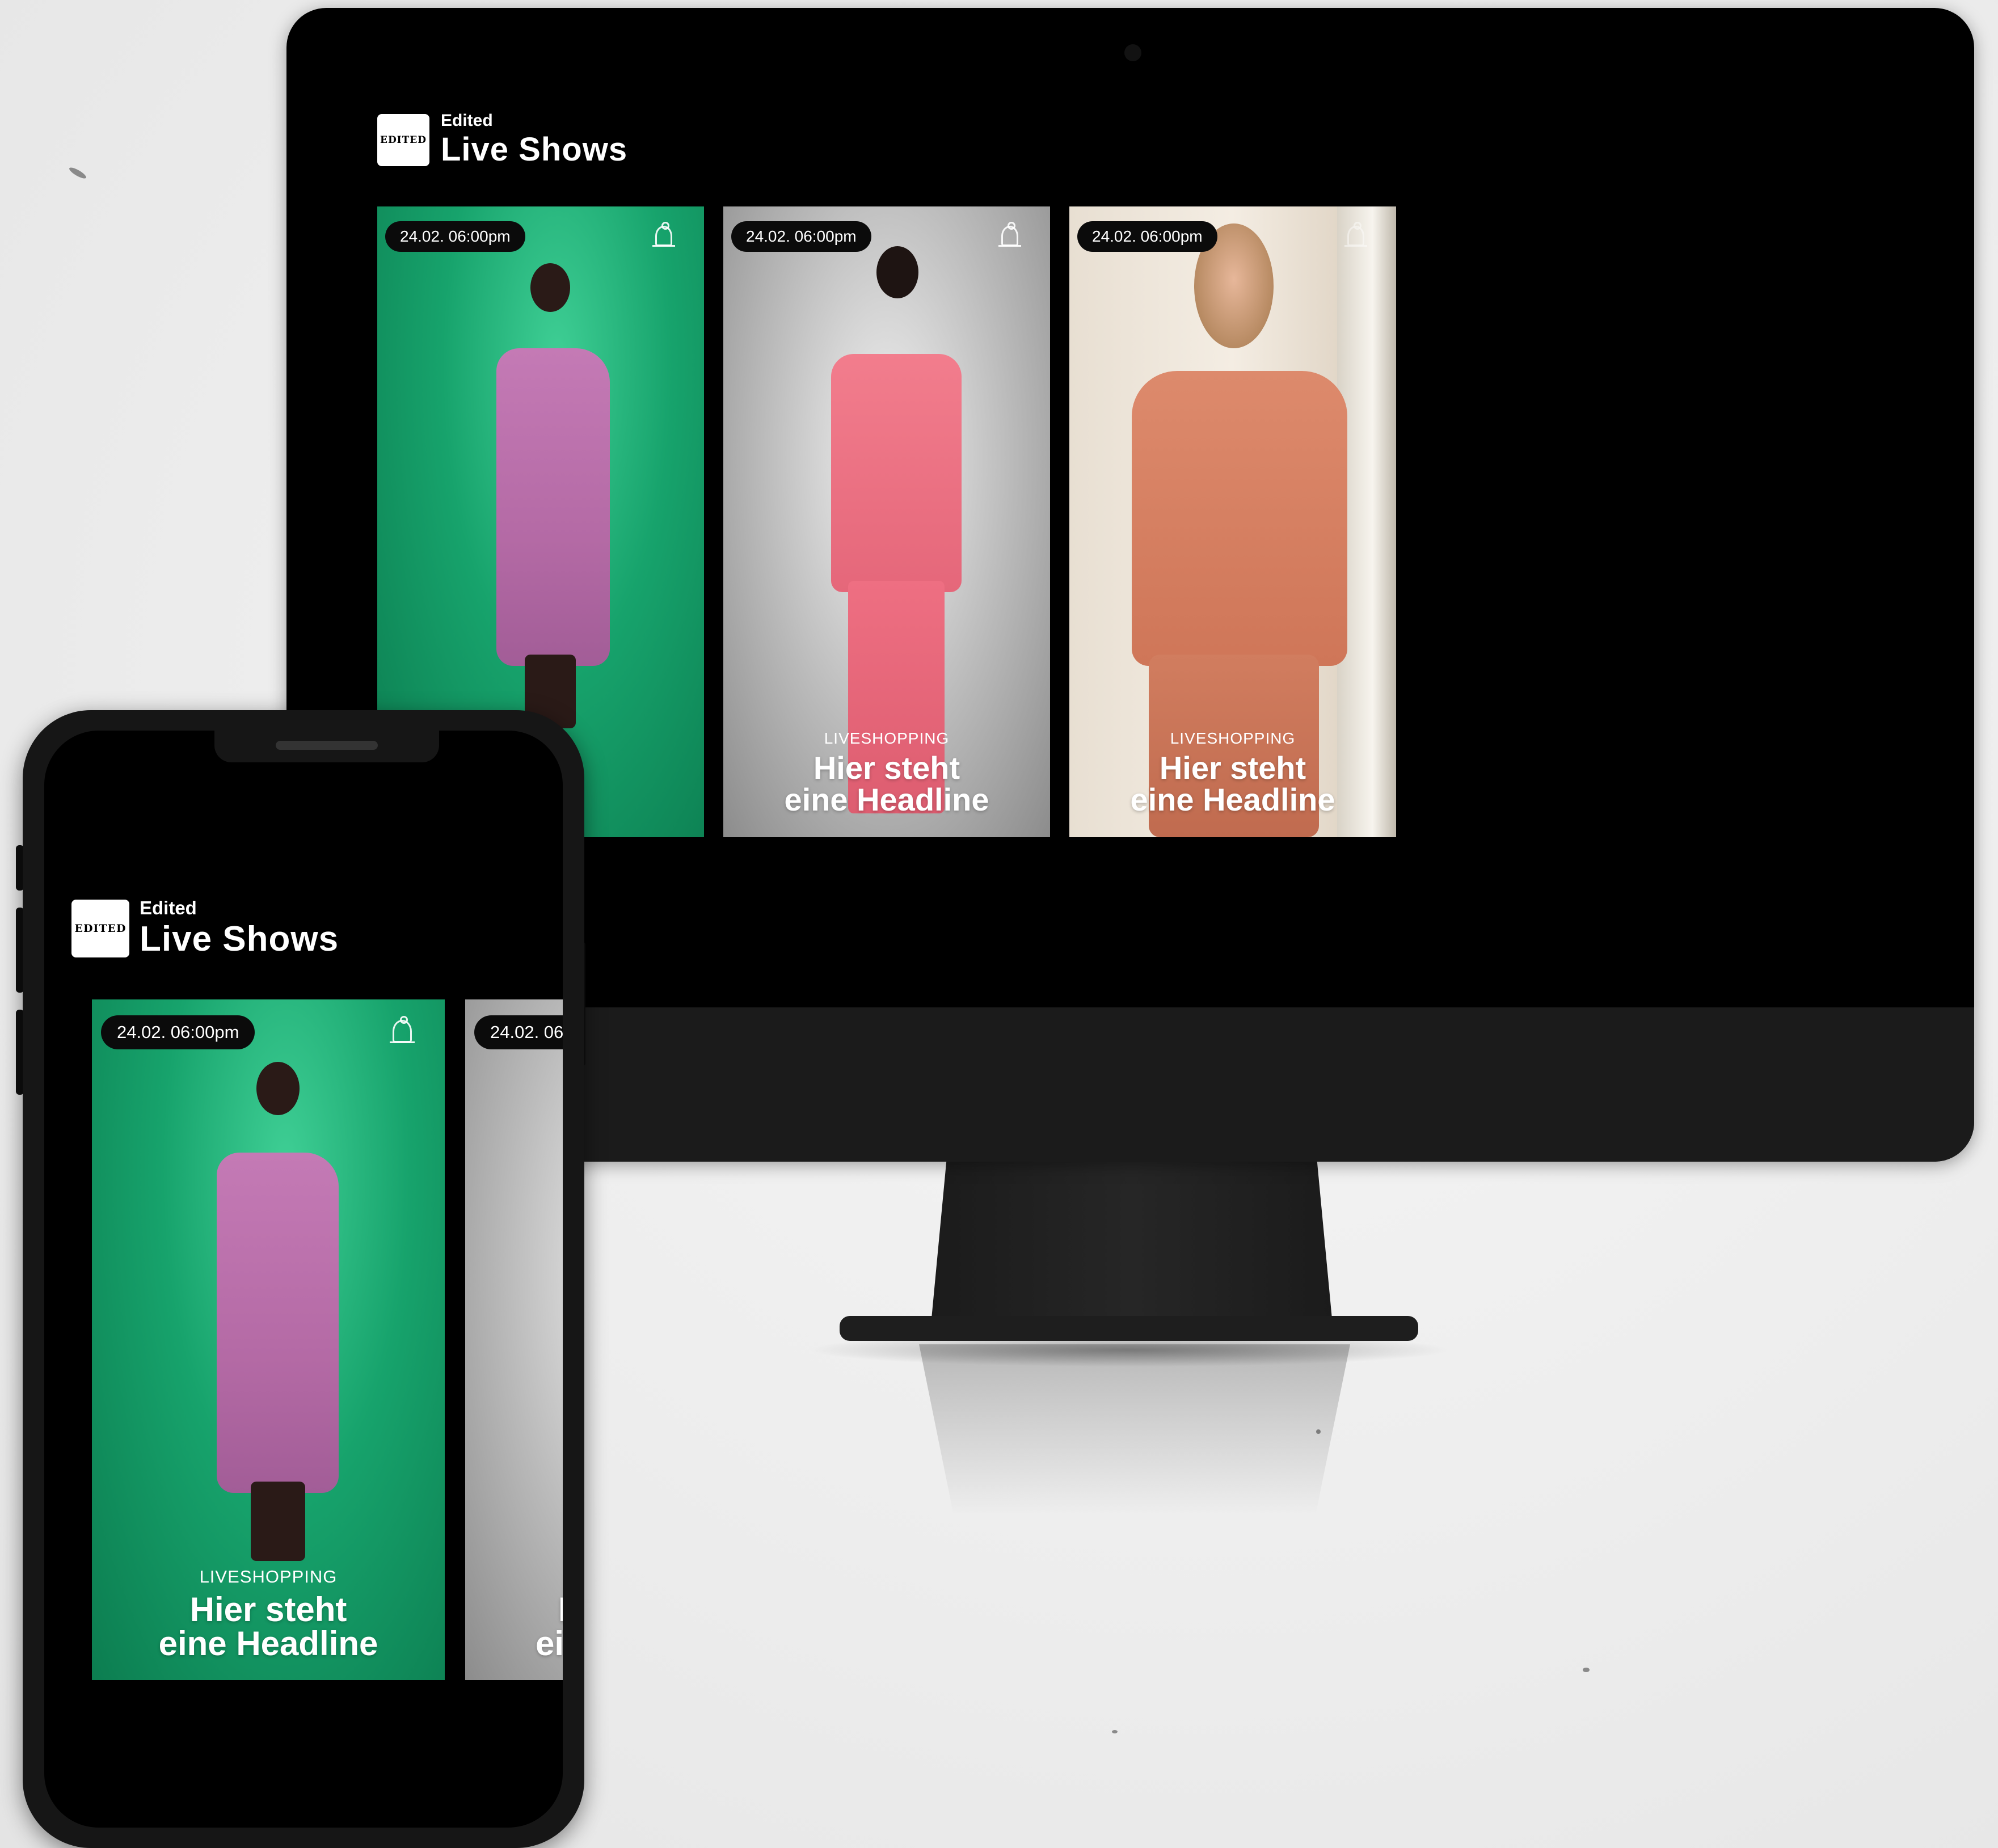  Describe the element at coordinates (1134, 1429) in the screenshot. I see `monitor-stand-reflection` at that location.